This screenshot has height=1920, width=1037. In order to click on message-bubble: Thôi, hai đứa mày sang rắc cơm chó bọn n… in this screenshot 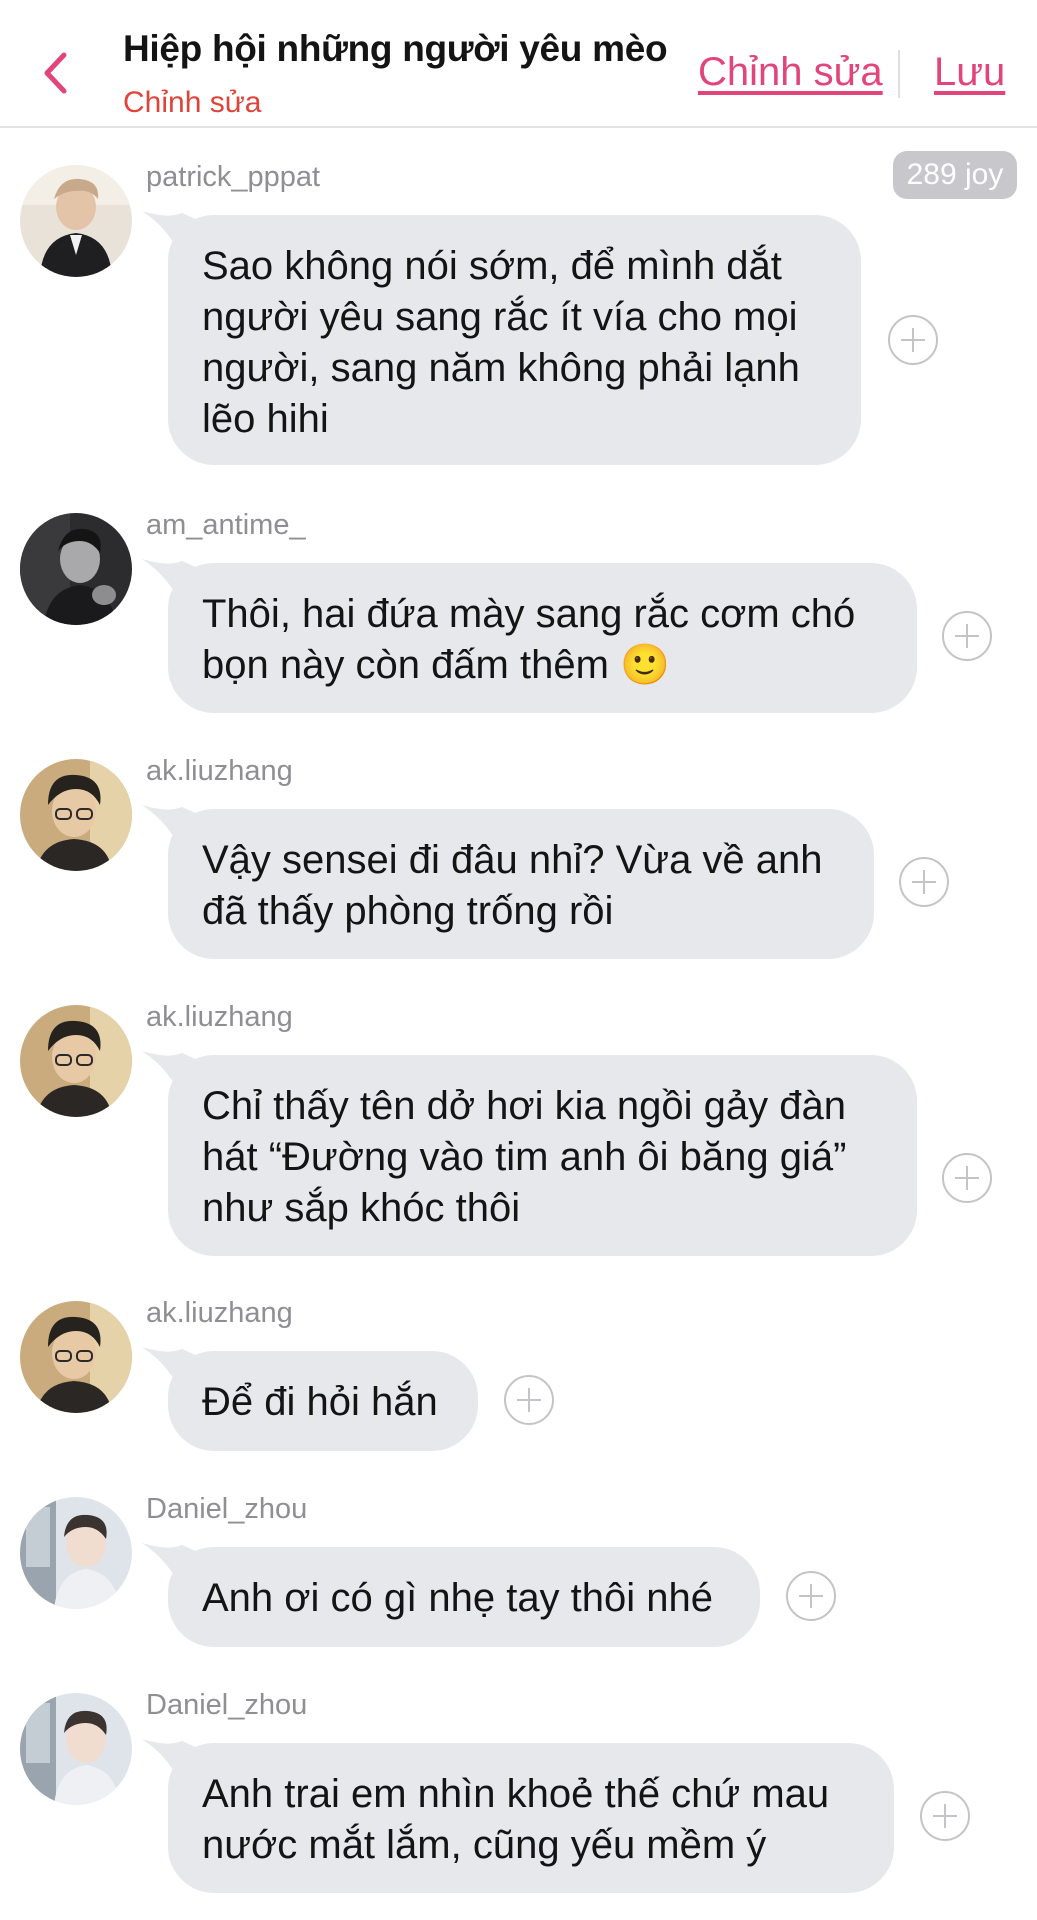, I will do `click(542, 638)`.